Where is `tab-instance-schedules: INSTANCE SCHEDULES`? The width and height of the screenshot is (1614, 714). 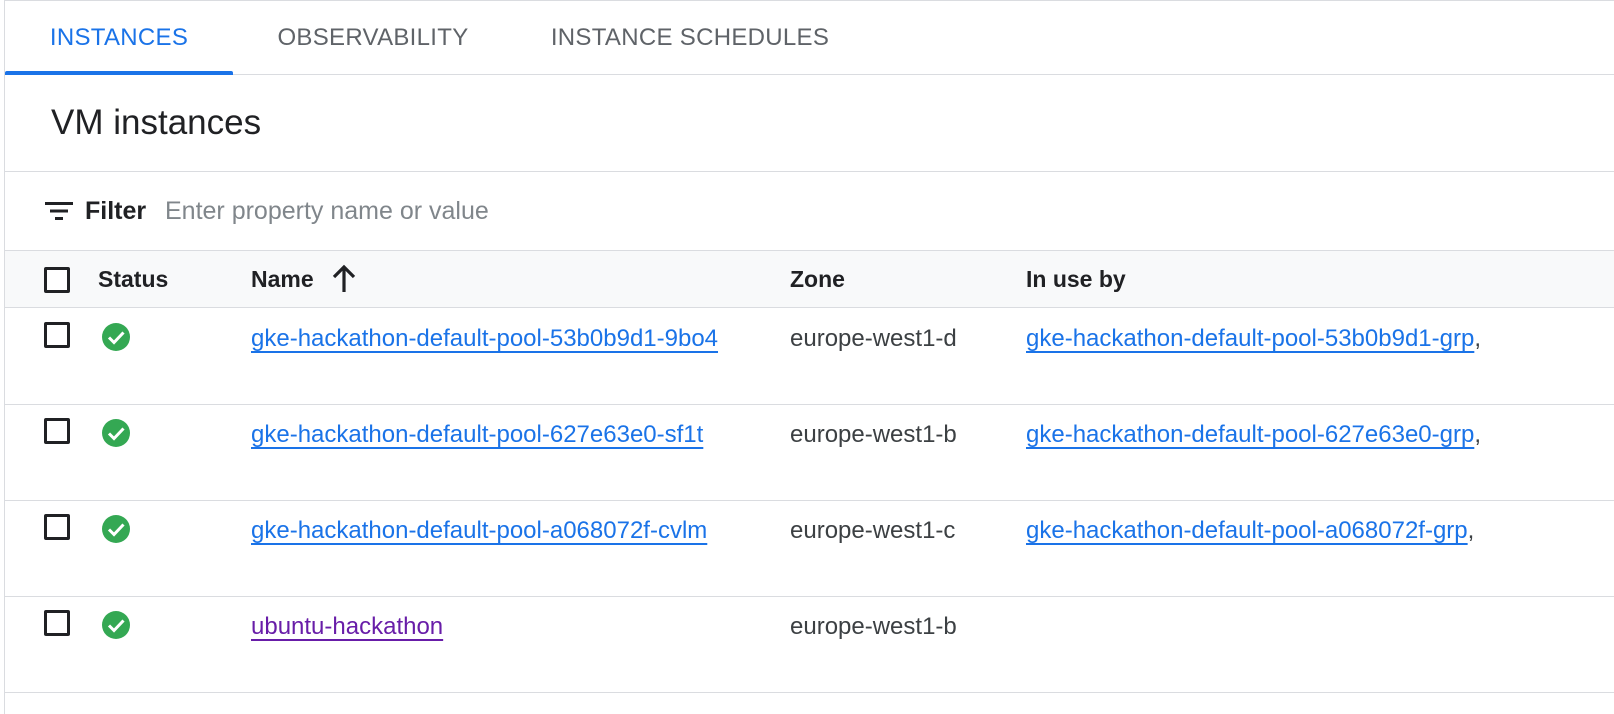 tab-instance-schedules: INSTANCE SCHEDULES is located at coordinates (690, 37).